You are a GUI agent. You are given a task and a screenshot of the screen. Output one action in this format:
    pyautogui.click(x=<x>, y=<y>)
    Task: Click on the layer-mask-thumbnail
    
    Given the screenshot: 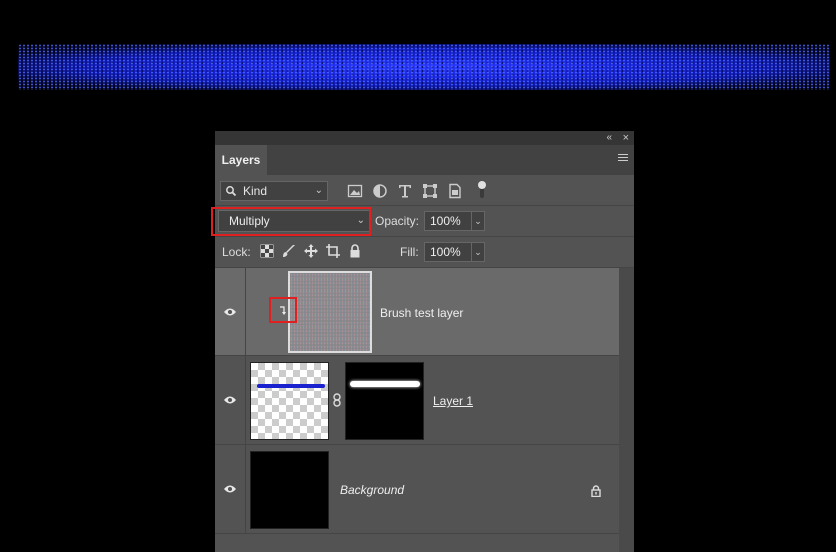 What is the action you would take?
    pyautogui.click(x=384, y=401)
    